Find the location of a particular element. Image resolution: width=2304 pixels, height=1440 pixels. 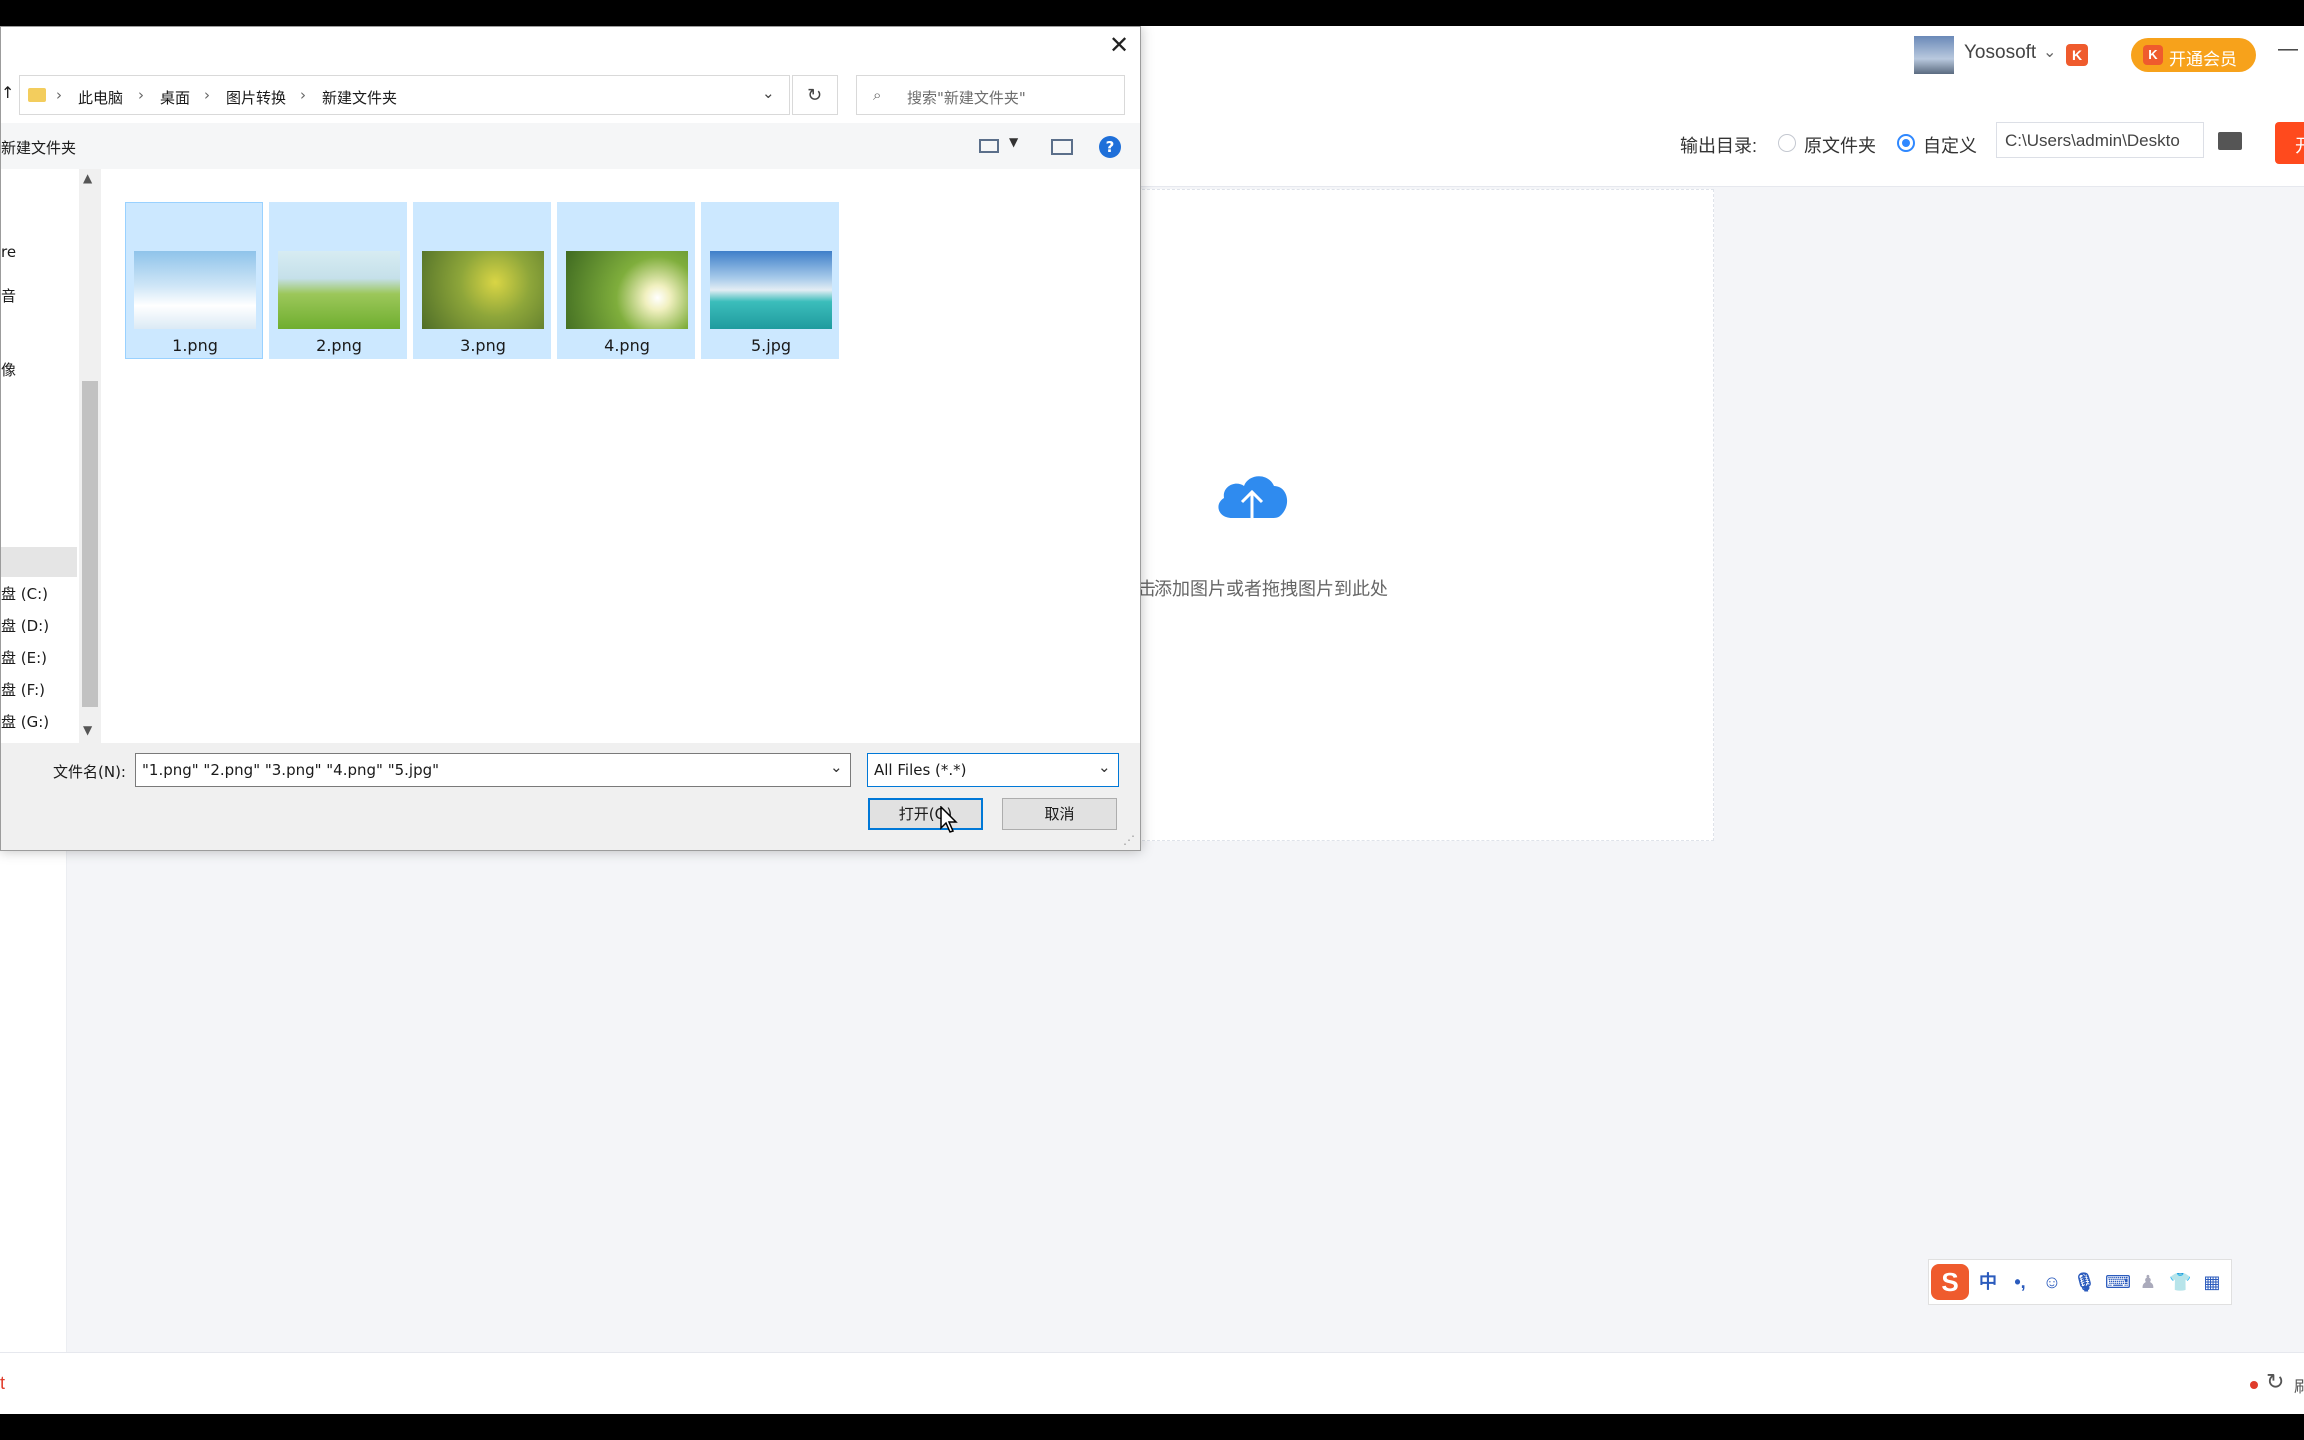

mouse-cursor-icon is located at coordinates (949, 819).